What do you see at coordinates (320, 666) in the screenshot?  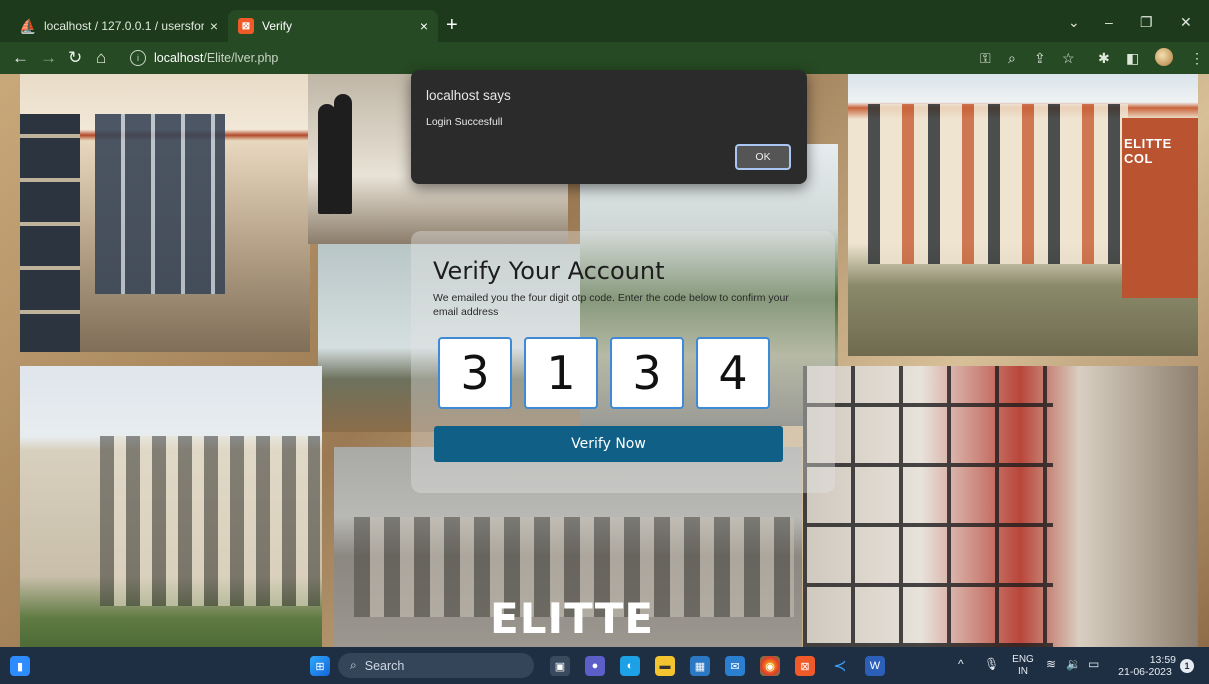 I see `start-icon: ⊞` at bounding box center [320, 666].